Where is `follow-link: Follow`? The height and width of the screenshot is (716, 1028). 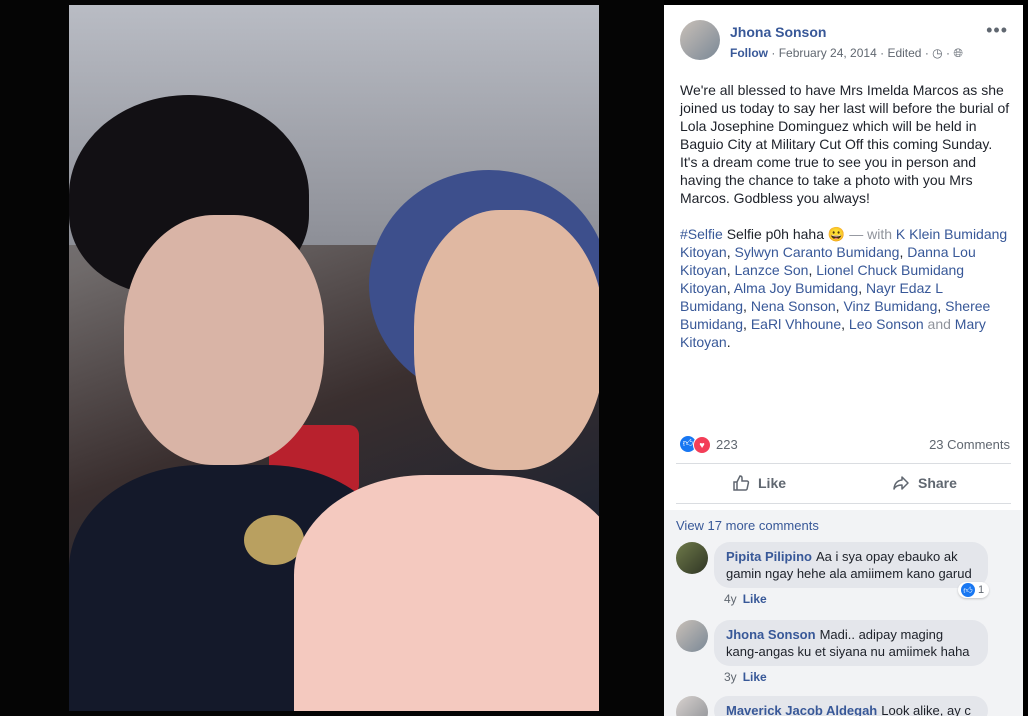 follow-link: Follow is located at coordinates (749, 53).